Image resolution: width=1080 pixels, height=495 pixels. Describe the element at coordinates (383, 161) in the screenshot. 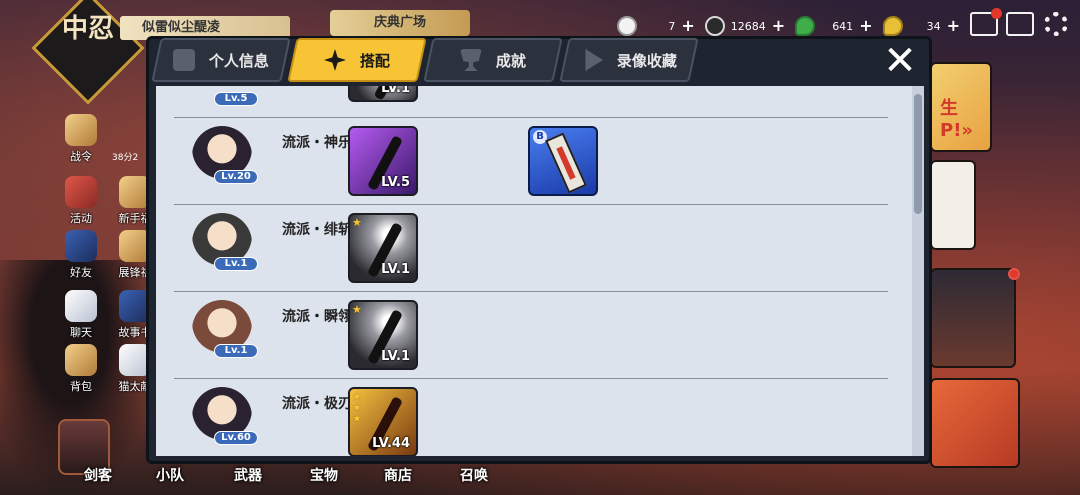

I see `weapon-slot: LV.5` at that location.